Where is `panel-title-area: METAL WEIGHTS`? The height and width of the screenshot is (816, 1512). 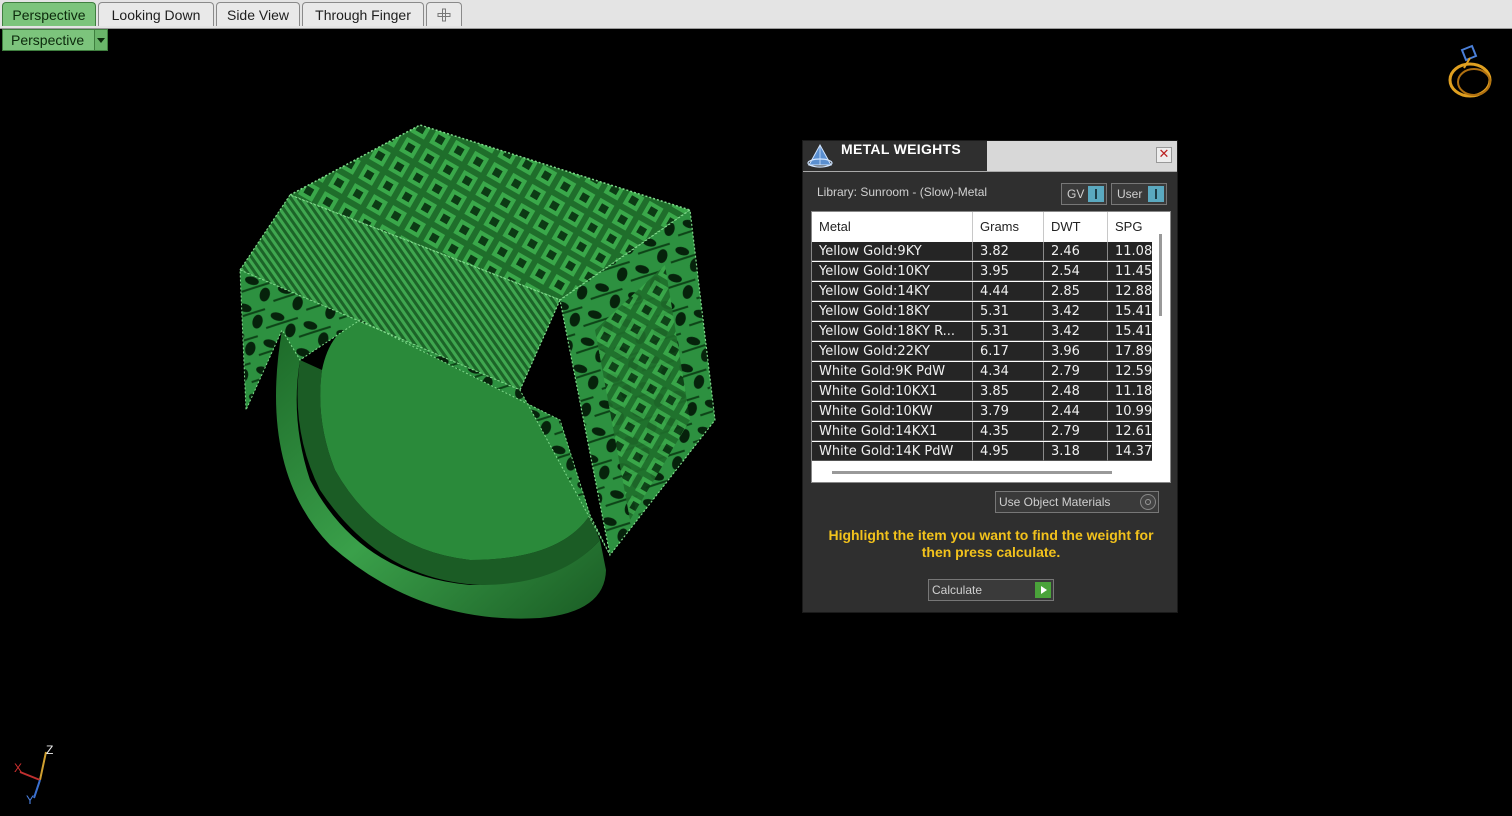 panel-title-area: METAL WEIGHTS is located at coordinates (895, 156).